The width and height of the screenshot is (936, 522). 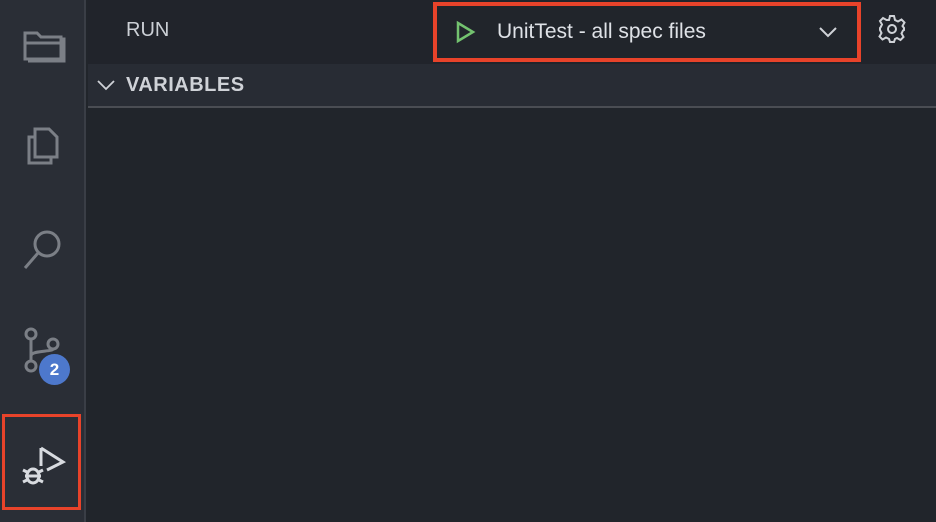 I want to click on search-button, so click(x=43, y=250).